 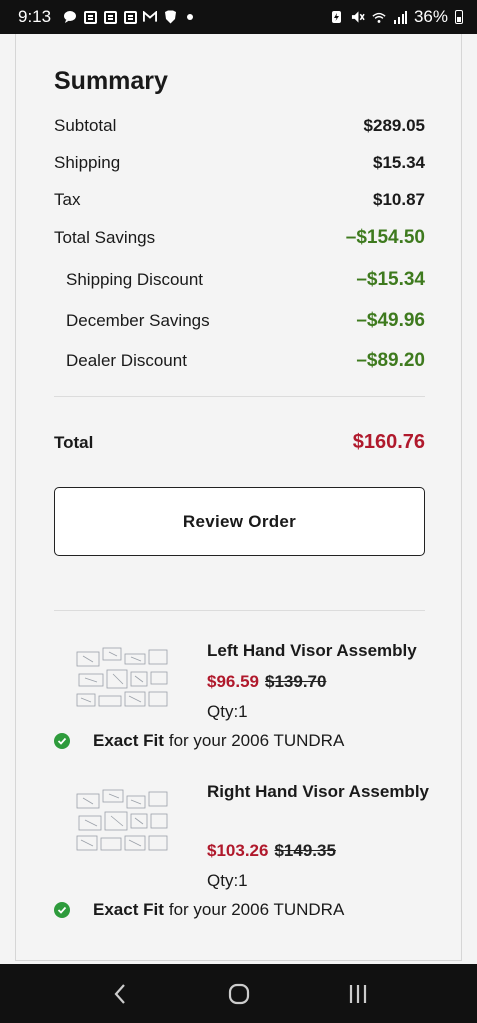 What do you see at coordinates (239, 200) in the screenshot?
I see `tax-row: Tax $10.87` at bounding box center [239, 200].